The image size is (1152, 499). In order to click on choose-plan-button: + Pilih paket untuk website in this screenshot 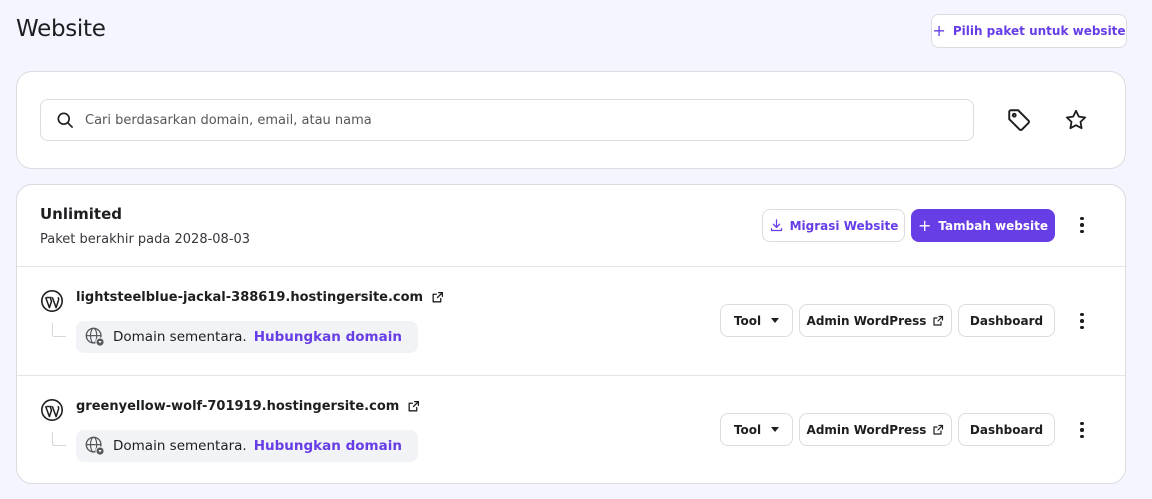, I will do `click(1029, 31)`.